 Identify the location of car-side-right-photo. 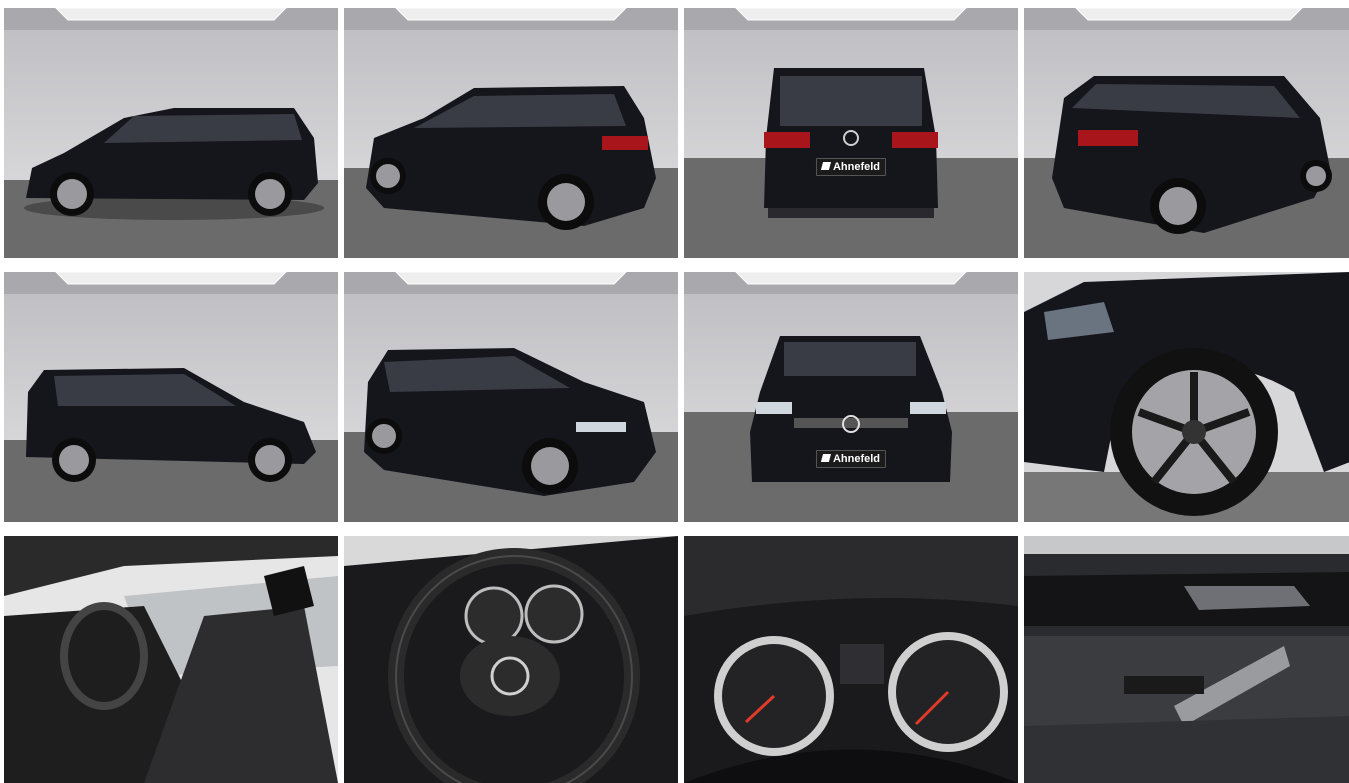
(171, 397).